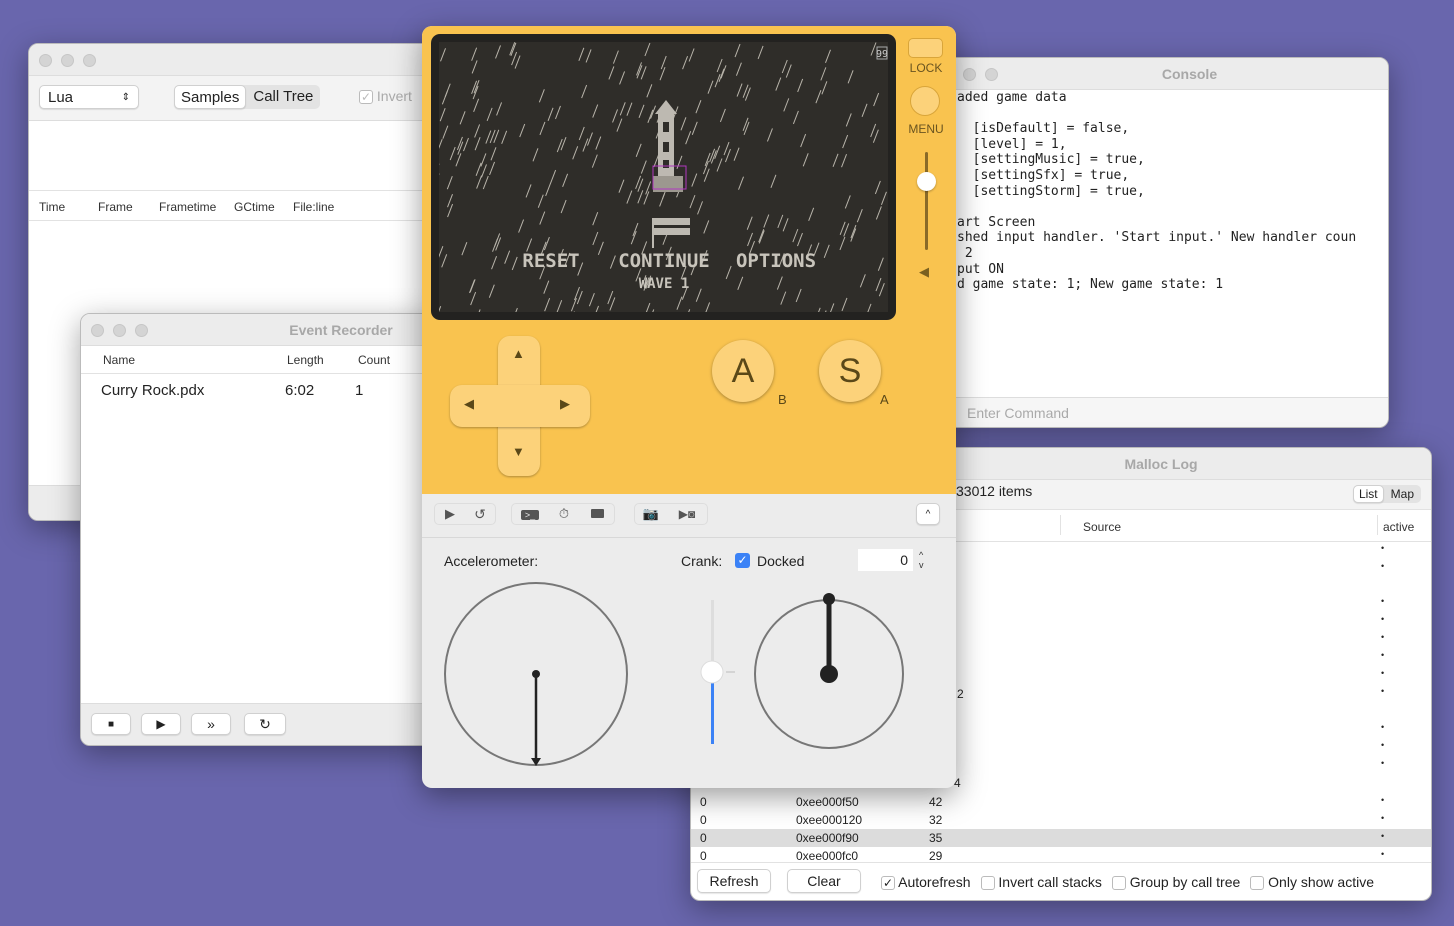  I want to click on stopwatch-icon: ⏱, so click(564, 514).